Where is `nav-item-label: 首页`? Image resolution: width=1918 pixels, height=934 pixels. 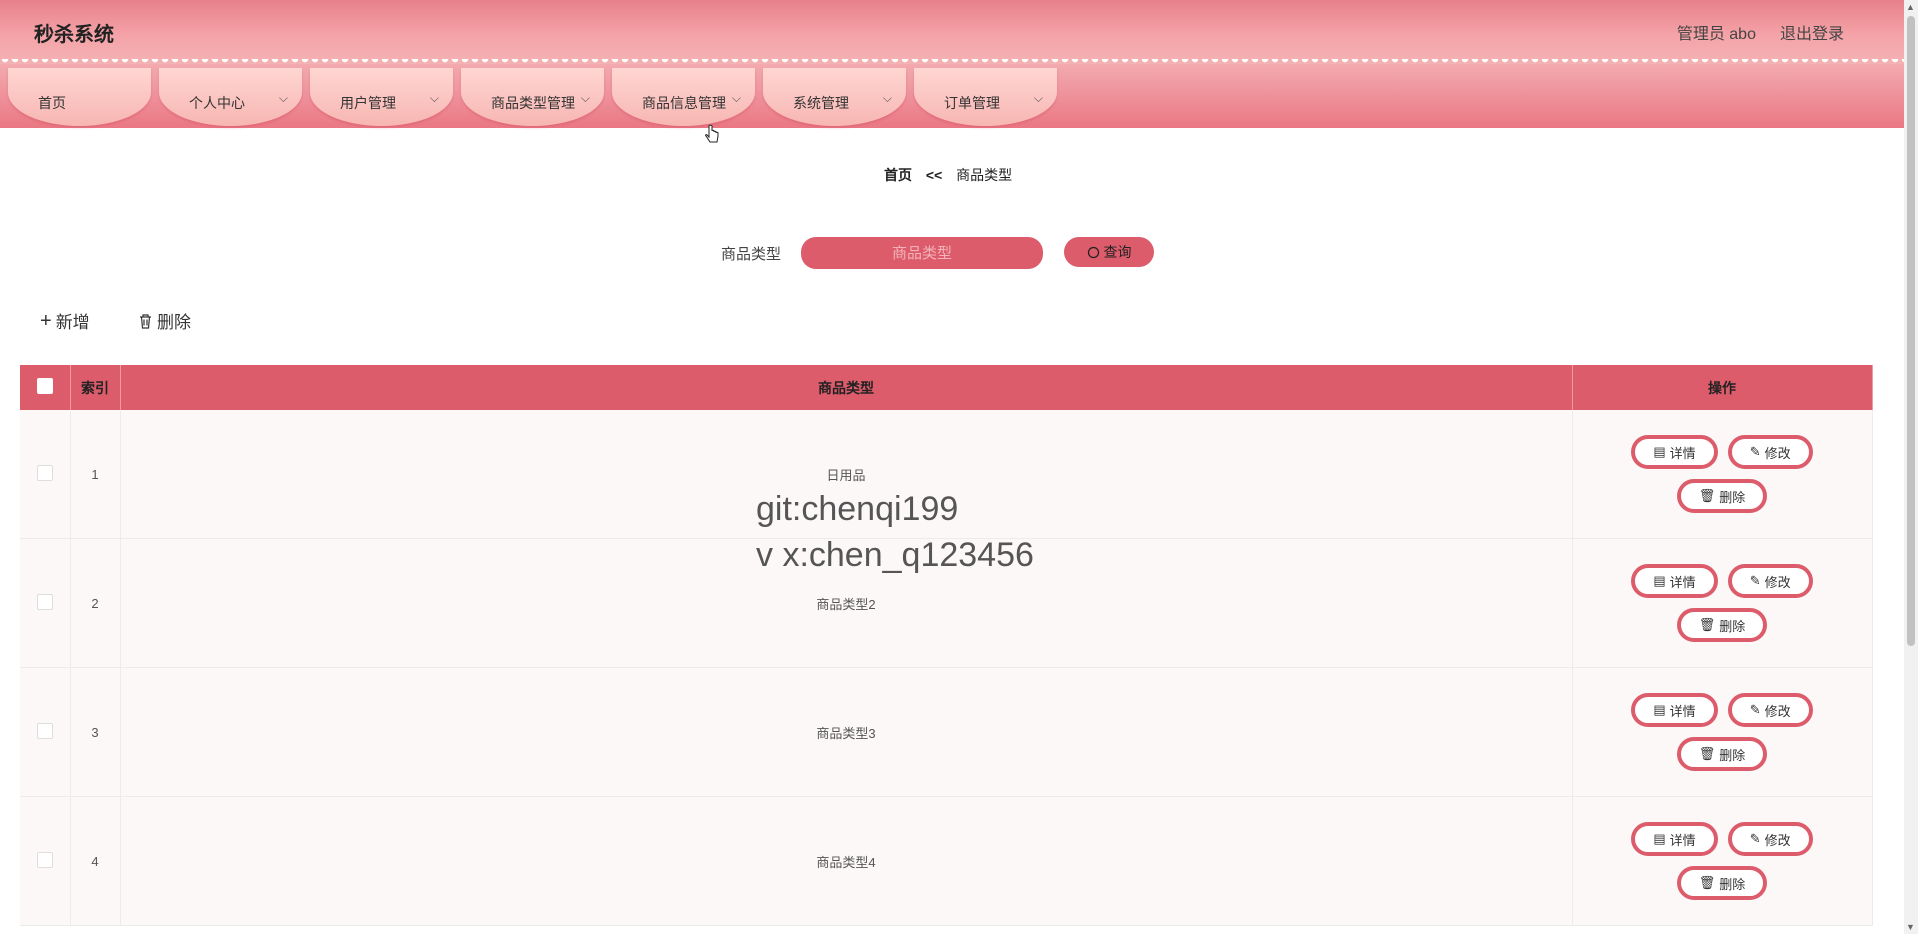 nav-item-label: 首页 is located at coordinates (52, 103).